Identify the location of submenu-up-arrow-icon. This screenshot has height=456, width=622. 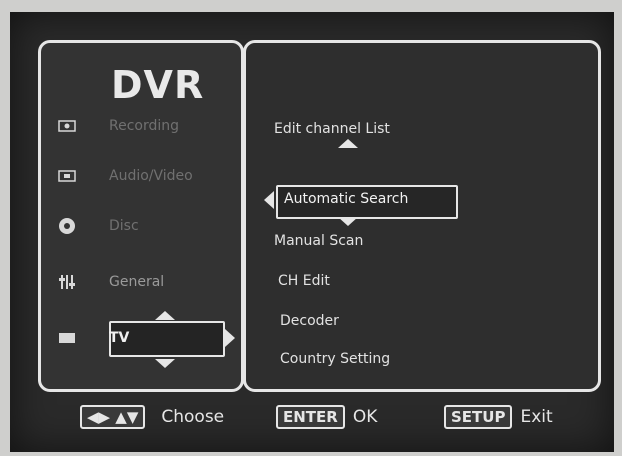
(348, 143).